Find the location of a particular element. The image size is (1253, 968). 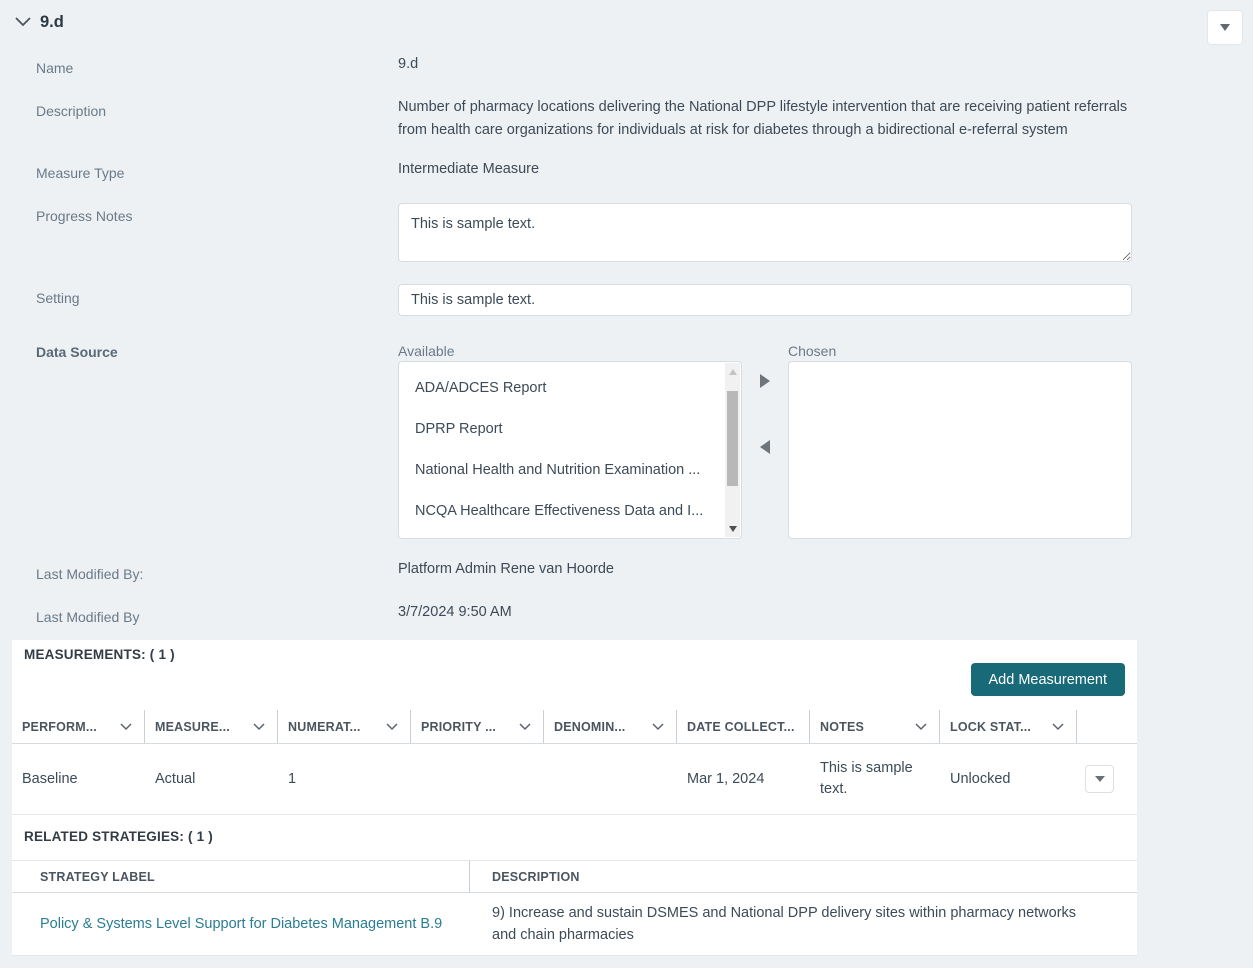

section-title: 9.d is located at coordinates (52, 22).